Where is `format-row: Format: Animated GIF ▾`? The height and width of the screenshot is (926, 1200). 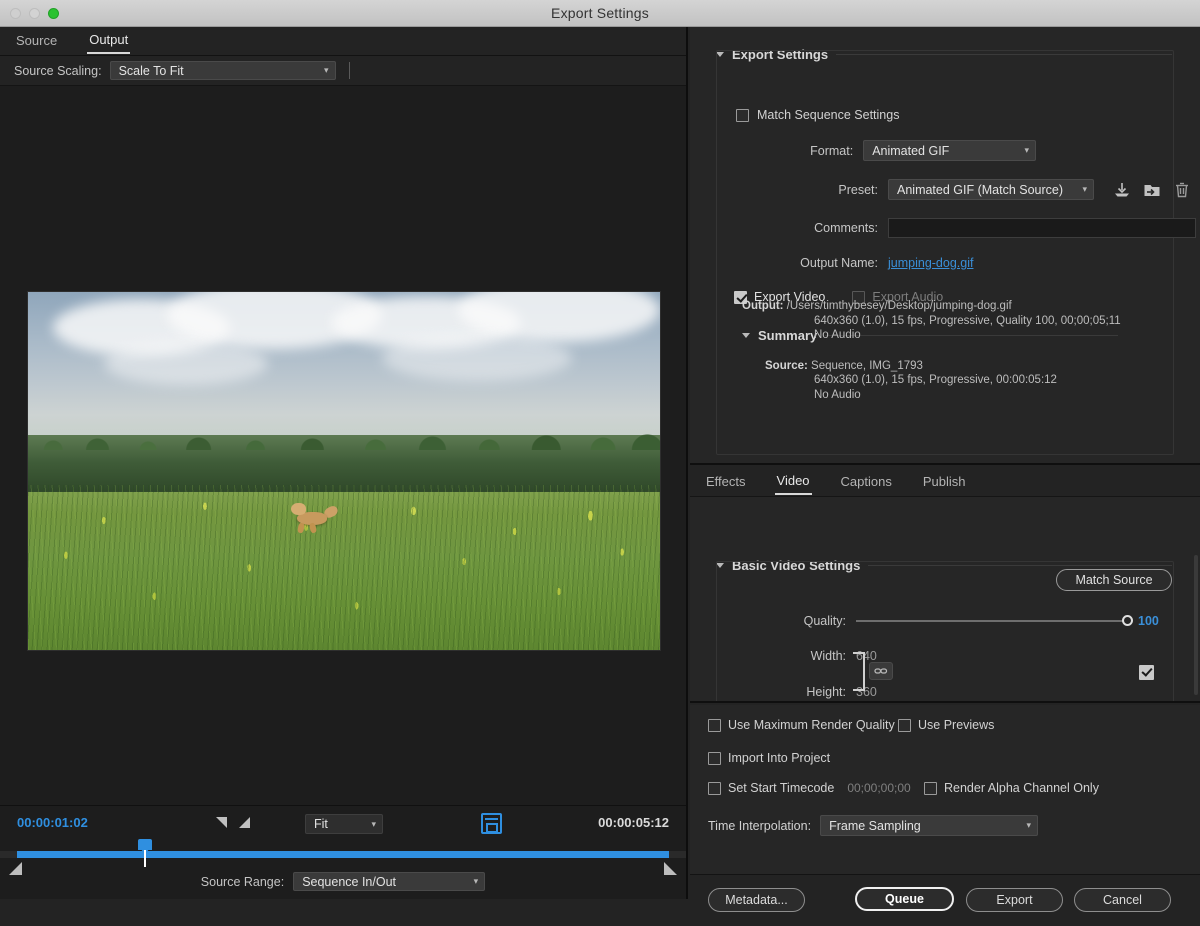 format-row: Format: Animated GIF ▾ is located at coordinates (886, 150).